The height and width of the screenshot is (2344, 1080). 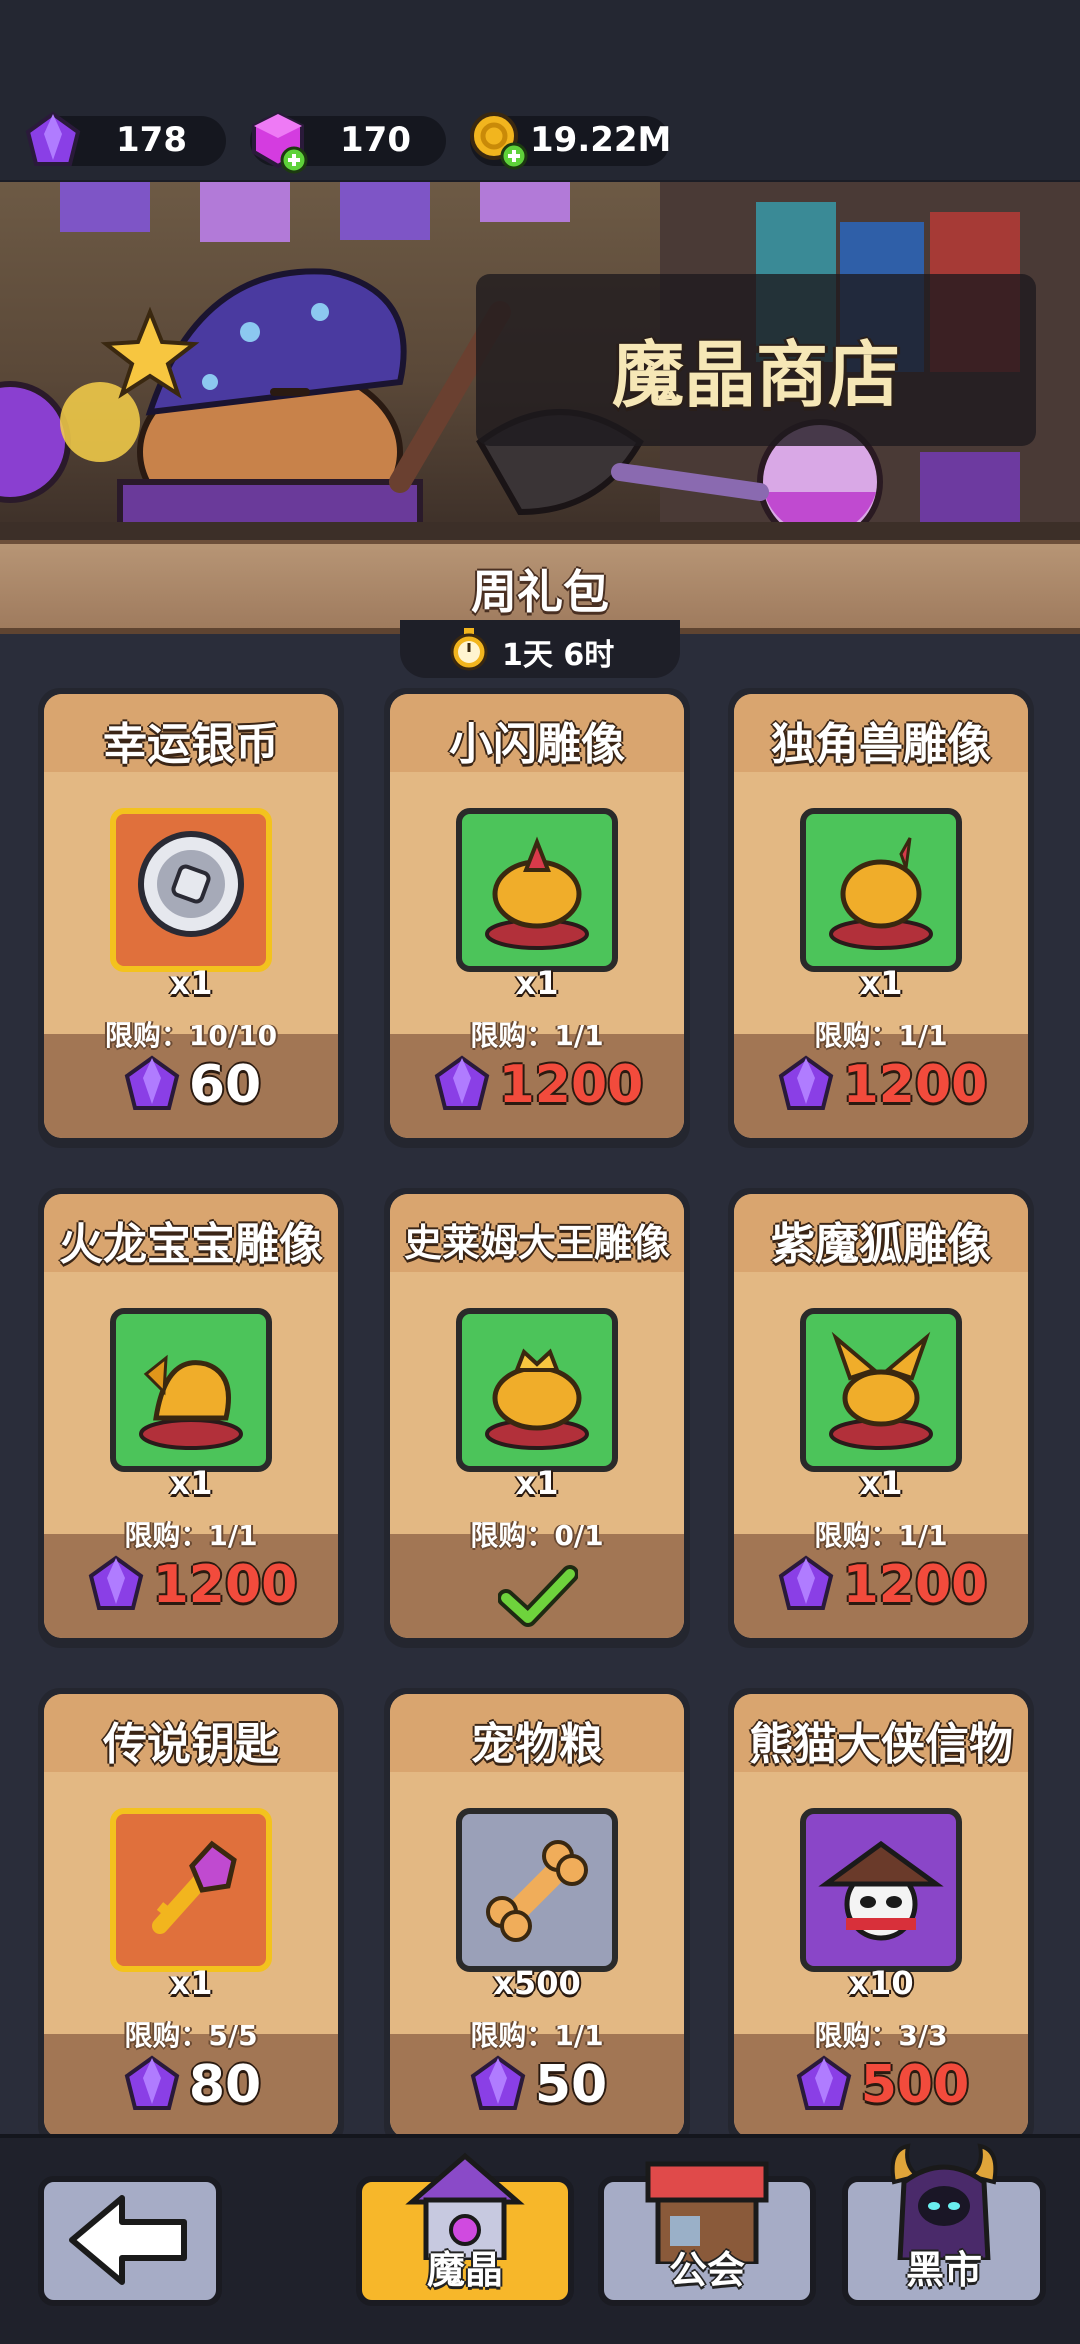 I want to click on purchase-limit: 限购：5/5, so click(x=191, y=2035).